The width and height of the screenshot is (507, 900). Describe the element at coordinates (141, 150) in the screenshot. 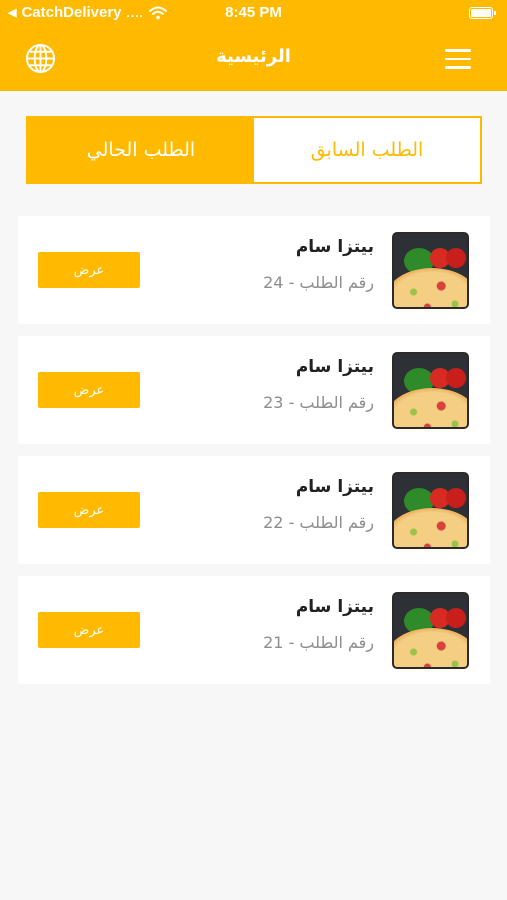

I see `tab-current-order: الطلب الحالي` at that location.